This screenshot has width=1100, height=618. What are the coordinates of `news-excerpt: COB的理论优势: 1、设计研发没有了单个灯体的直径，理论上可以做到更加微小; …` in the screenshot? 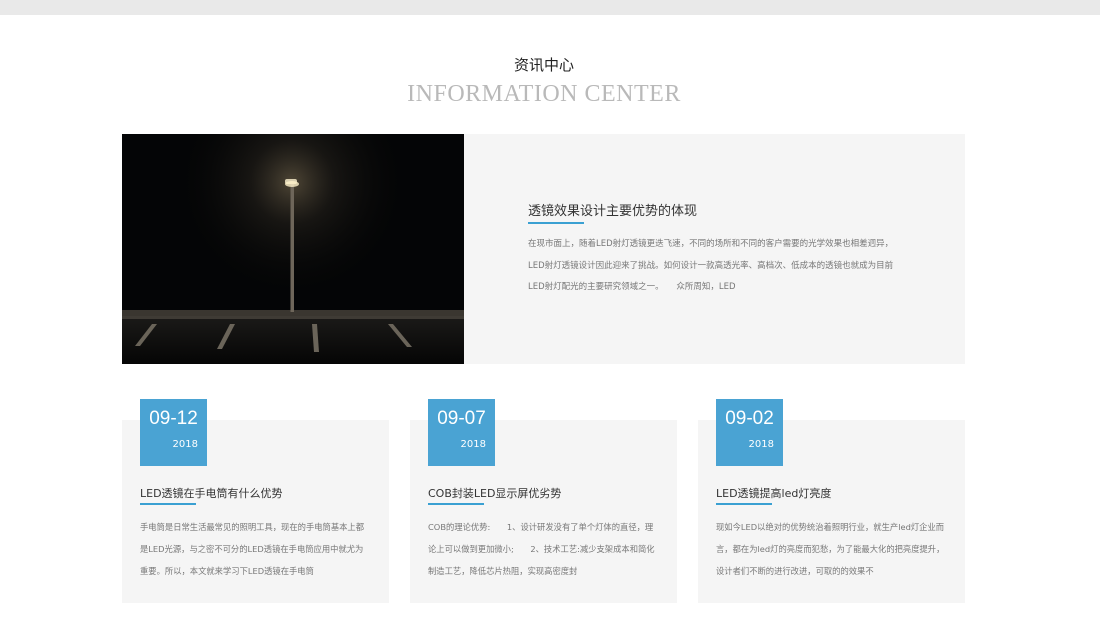 It's located at (541, 549).